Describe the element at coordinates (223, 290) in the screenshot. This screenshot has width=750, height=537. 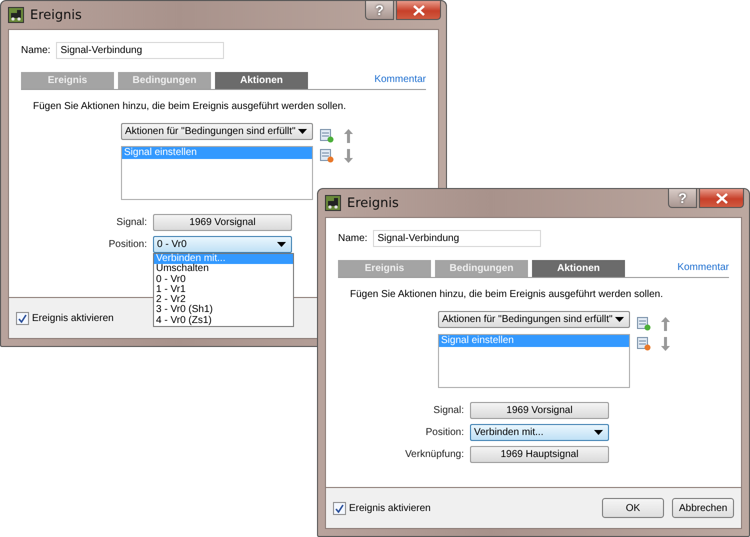
I see `dropdown-option: 1 - Vr1` at that location.